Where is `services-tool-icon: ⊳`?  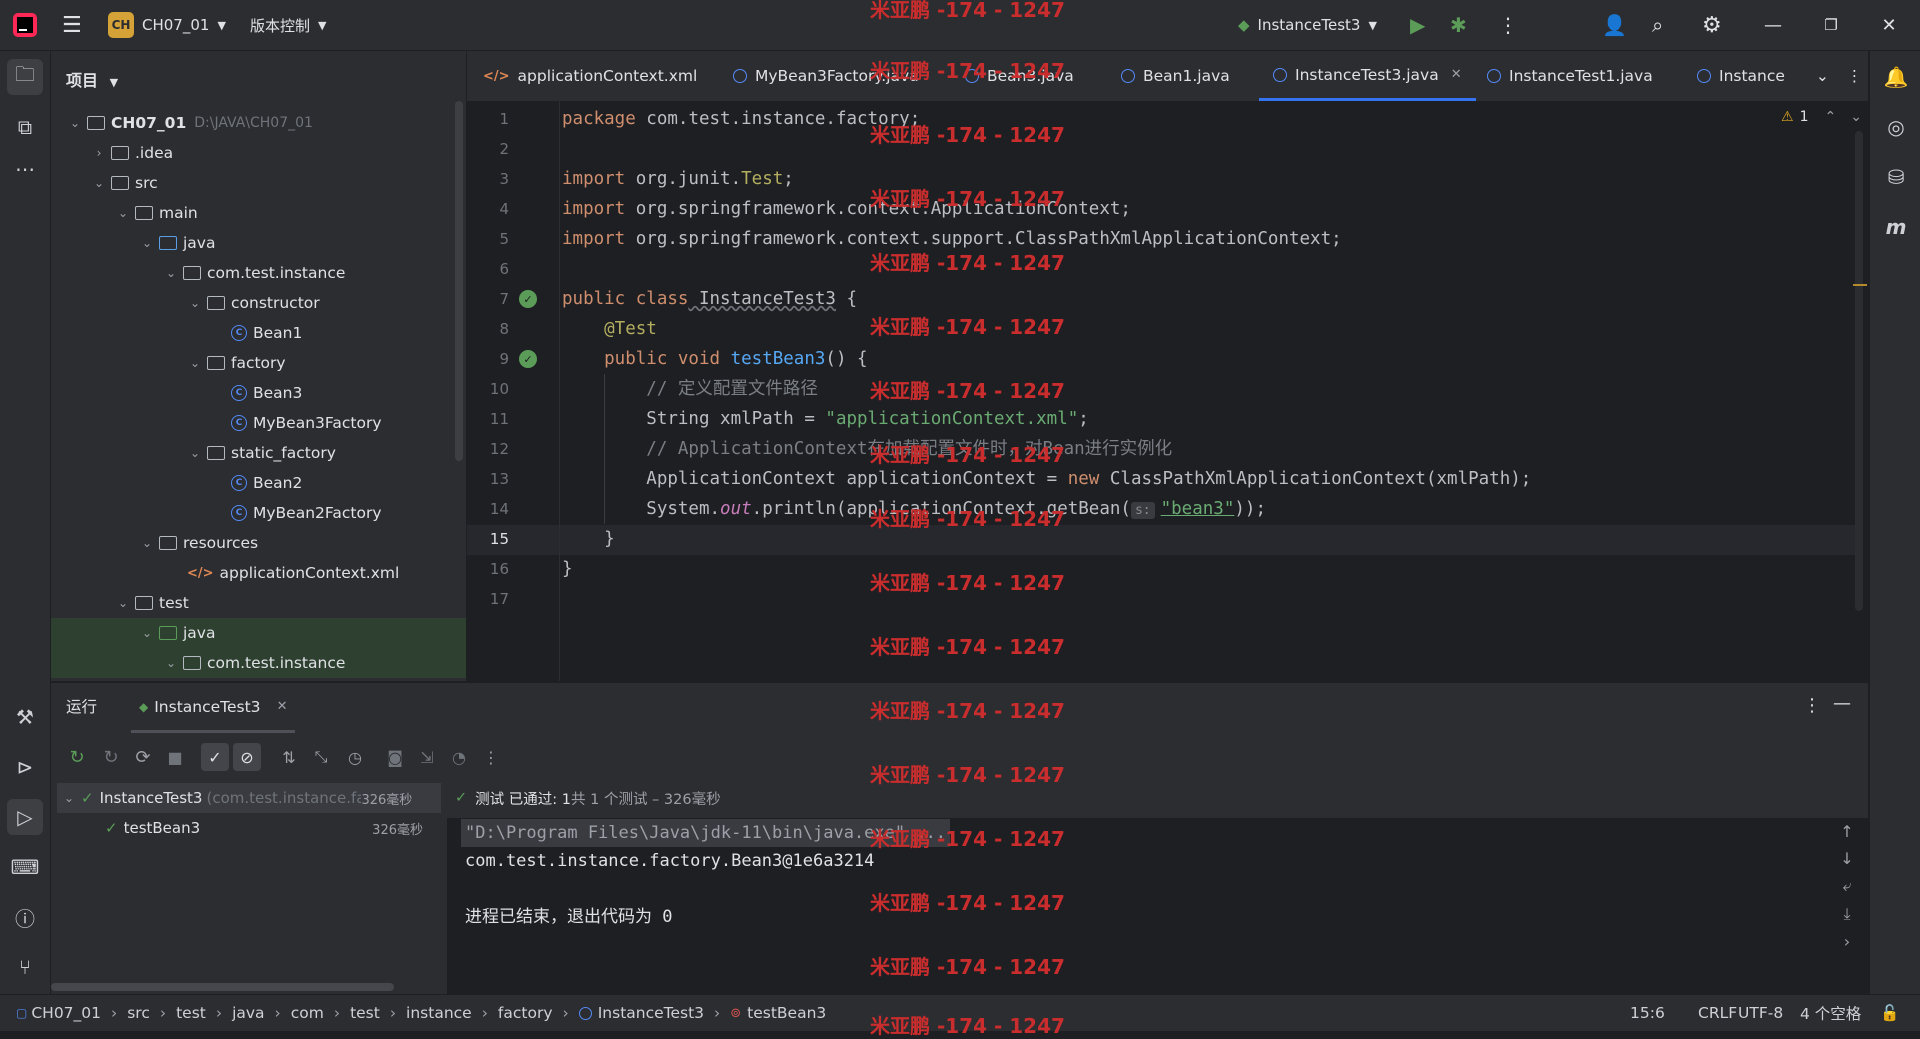
services-tool-icon: ⊳ is located at coordinates (25, 767).